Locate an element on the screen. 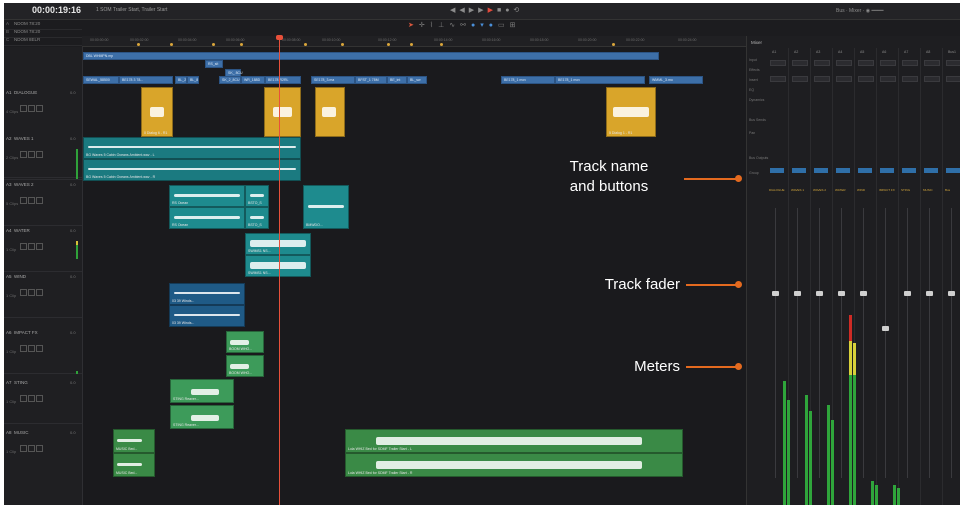 The image size is (960, 508). project-name: 1 SOM Trailer Start, Trailer Start is located at coordinates (131, 10).